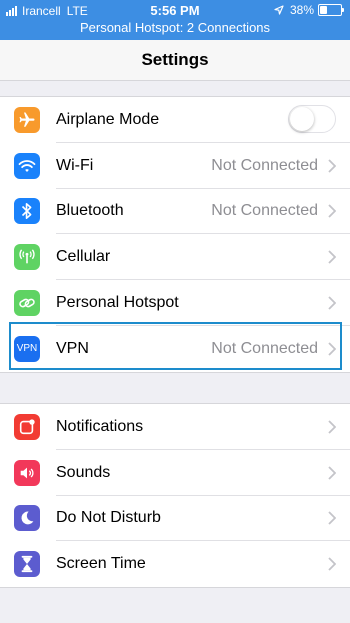 This screenshot has height=623, width=350. Describe the element at coordinates (175, 519) in the screenshot. I see `settings-row-do-not-disturb: Do Not Disturb` at that location.